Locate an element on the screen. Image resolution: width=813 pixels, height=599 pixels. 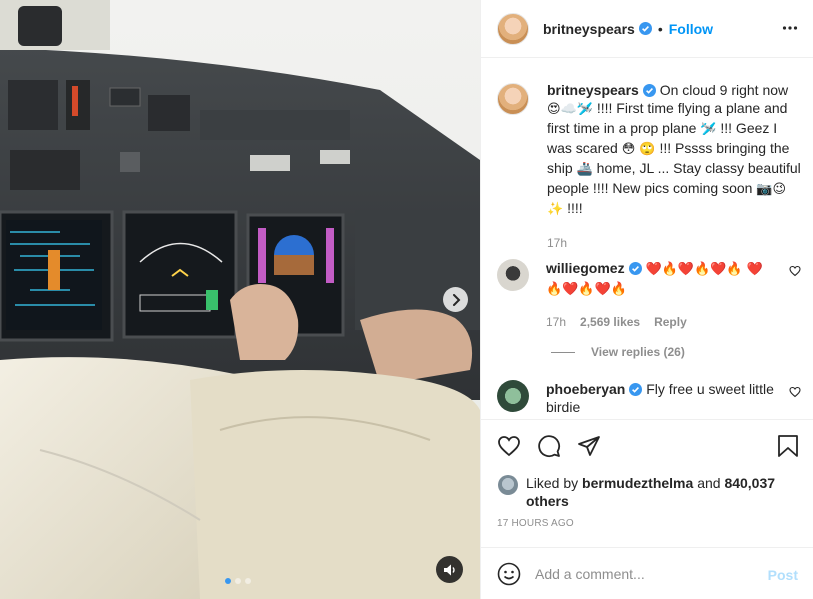
caption-emoji: 😳 🙄 is located at coordinates (638, 149).